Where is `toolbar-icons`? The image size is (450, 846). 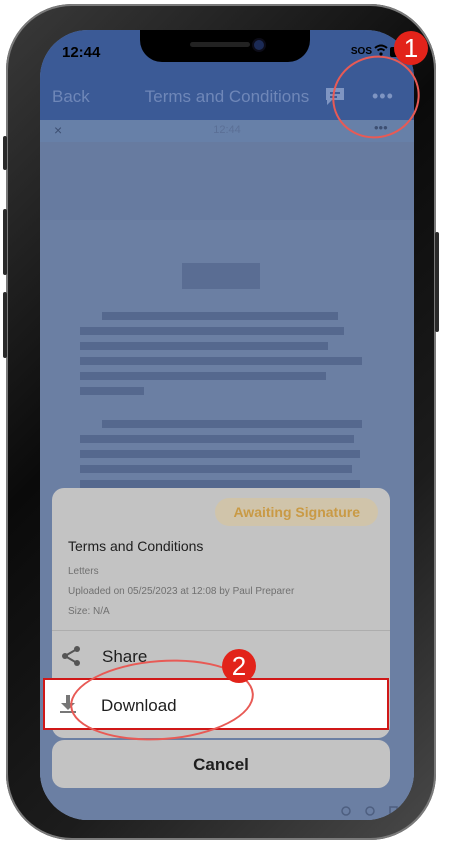
toolbar-icons is located at coordinates (369, 811).